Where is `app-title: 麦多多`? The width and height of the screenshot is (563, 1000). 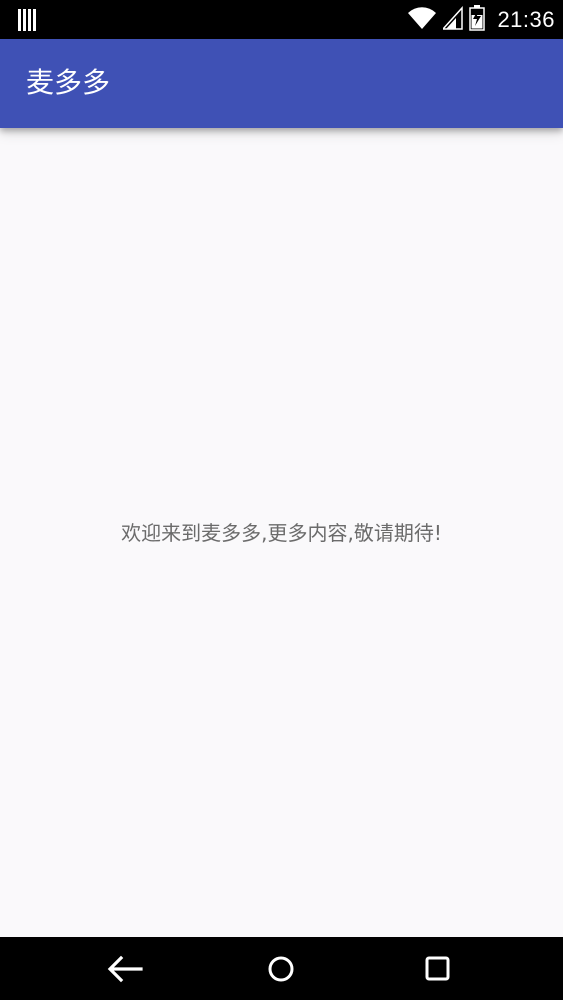 app-title: 麦多多 is located at coordinates (68, 82).